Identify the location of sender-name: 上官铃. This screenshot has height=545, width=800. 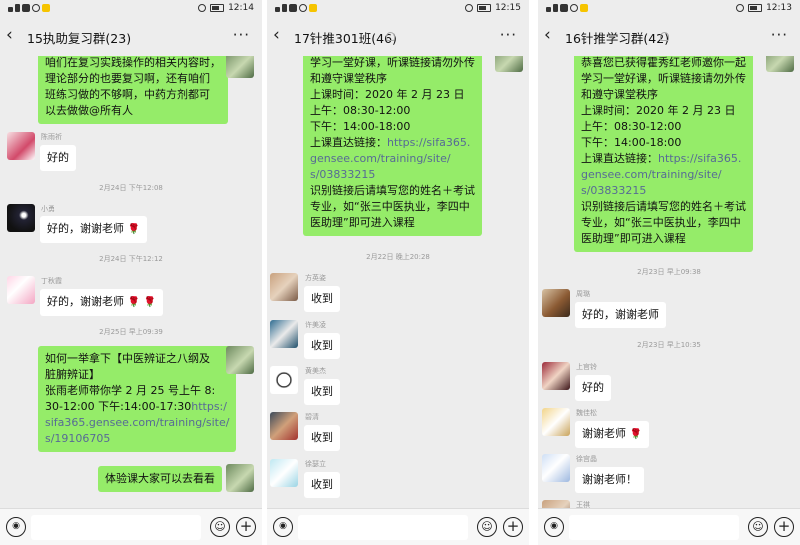
(586, 367).